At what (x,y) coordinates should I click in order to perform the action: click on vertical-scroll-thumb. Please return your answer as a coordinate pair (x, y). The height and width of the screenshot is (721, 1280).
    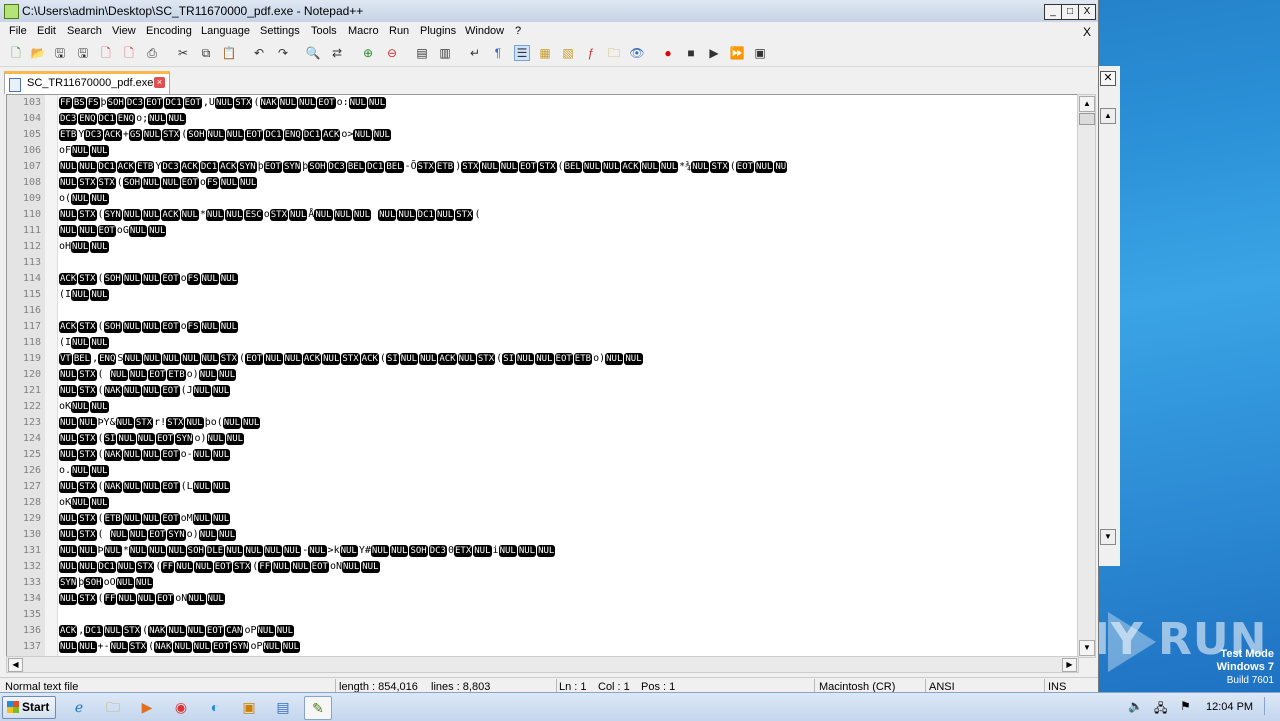
    Looking at the image, I should click on (1087, 119).